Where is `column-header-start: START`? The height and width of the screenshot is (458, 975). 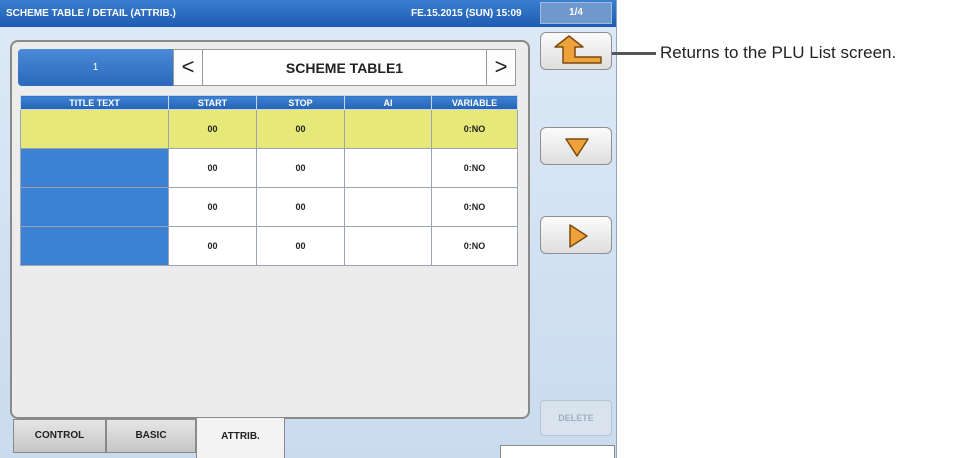 column-header-start: START is located at coordinates (212, 102).